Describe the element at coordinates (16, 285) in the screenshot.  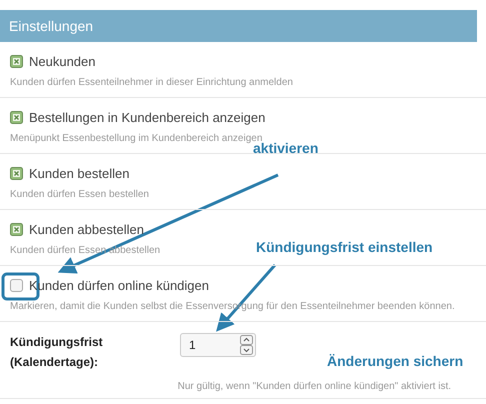
I see `checkbox` at that location.